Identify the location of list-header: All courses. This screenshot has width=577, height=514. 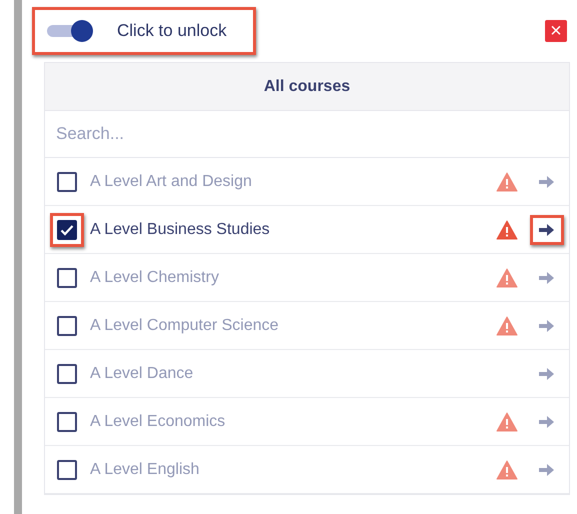
(307, 87).